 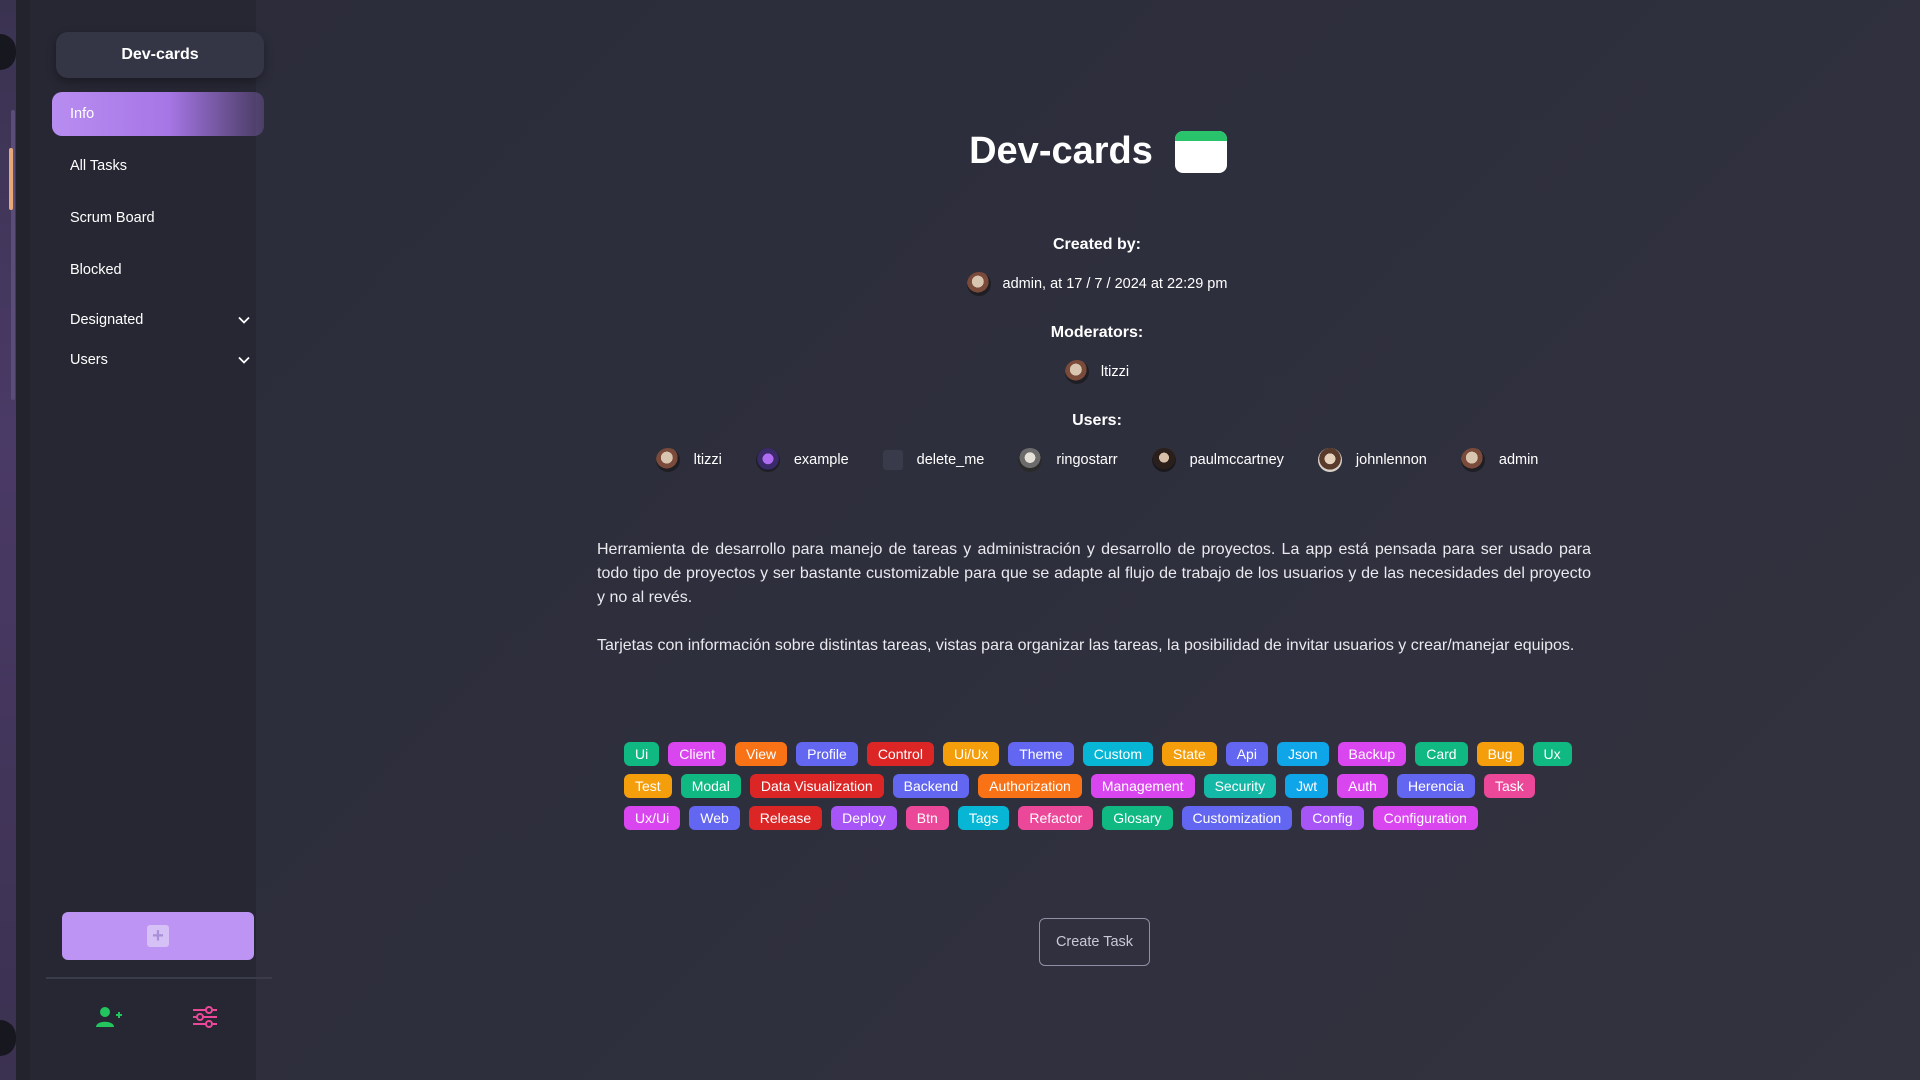 I want to click on moderators-heading: Moderators:, so click(x=1097, y=332).